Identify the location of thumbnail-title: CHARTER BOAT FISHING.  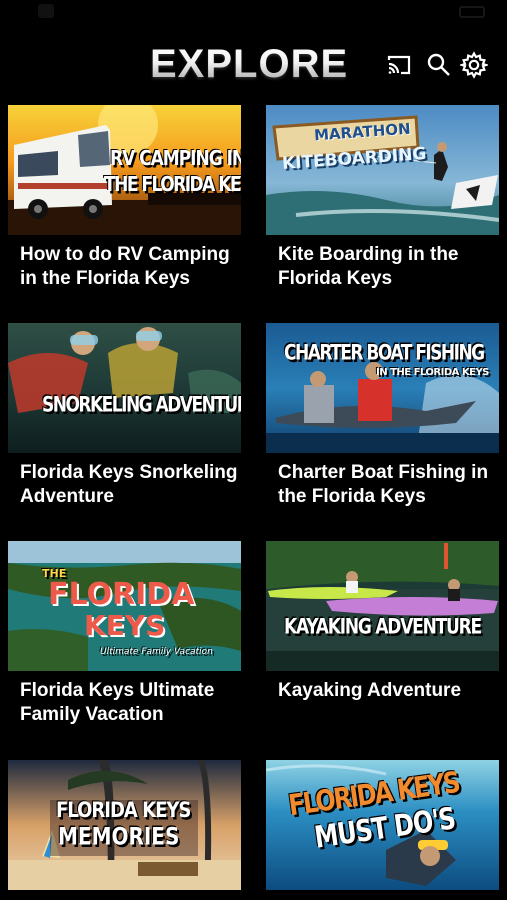
(384, 353).